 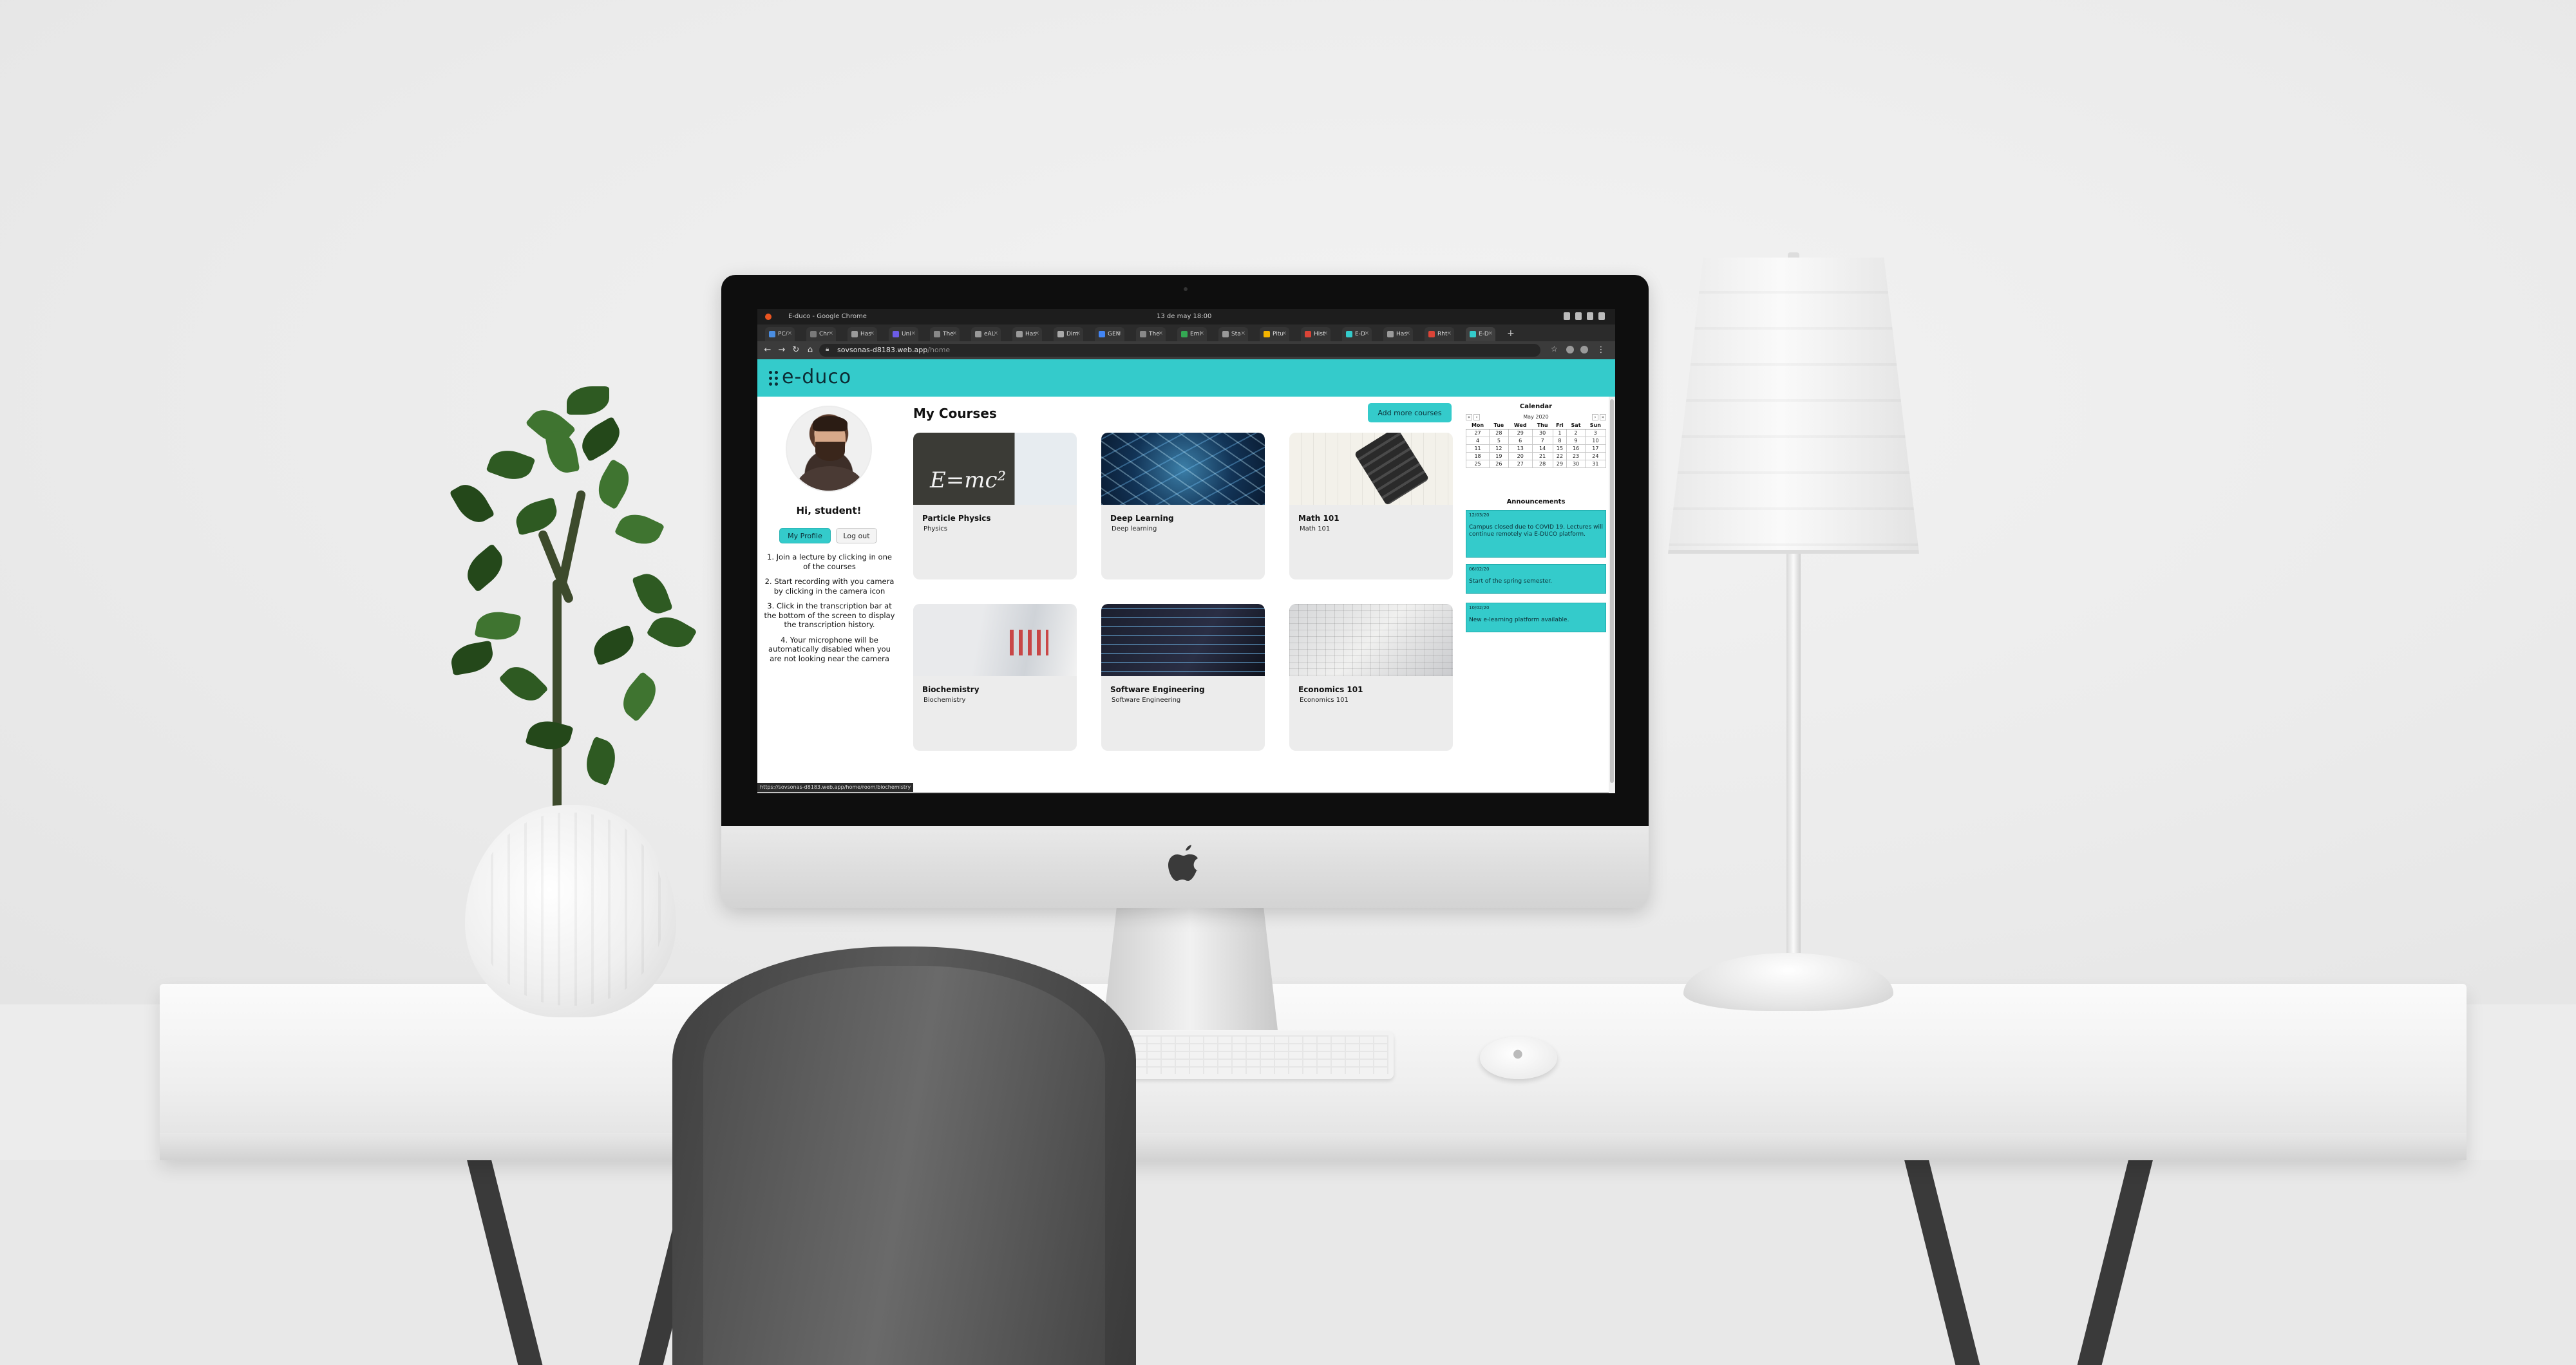 I want to click on calendar-day: 7, so click(x=1542, y=440).